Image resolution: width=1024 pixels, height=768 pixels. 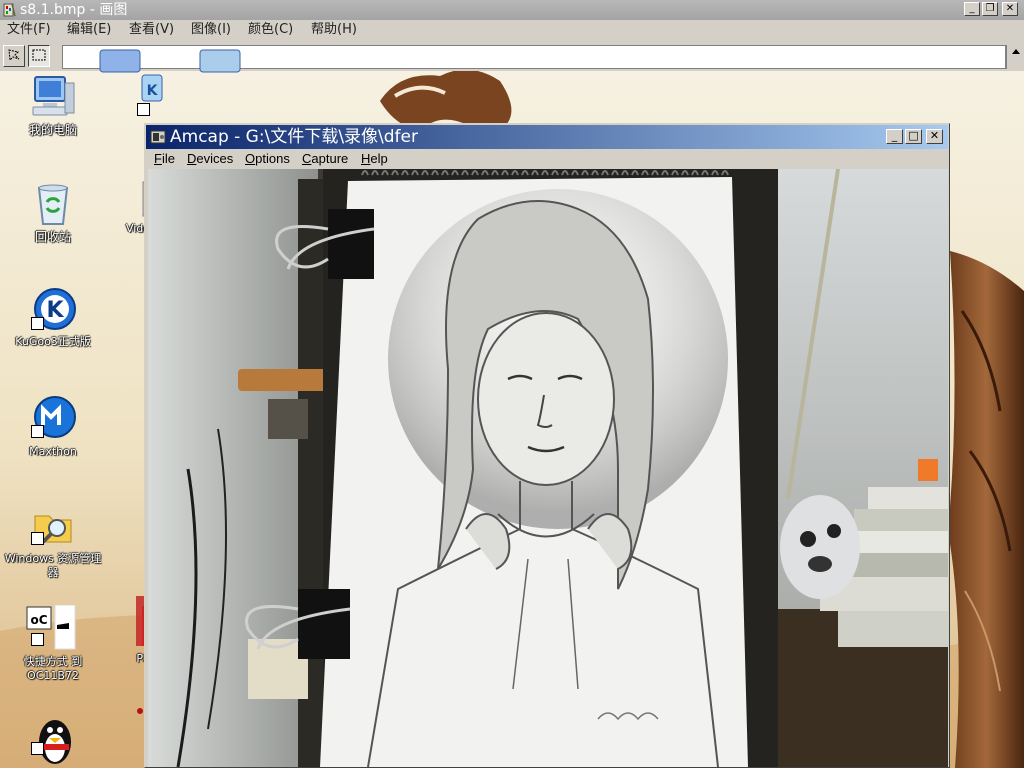 I want to click on desktop-icon-maxthon: Maxthon, so click(x=53, y=427).